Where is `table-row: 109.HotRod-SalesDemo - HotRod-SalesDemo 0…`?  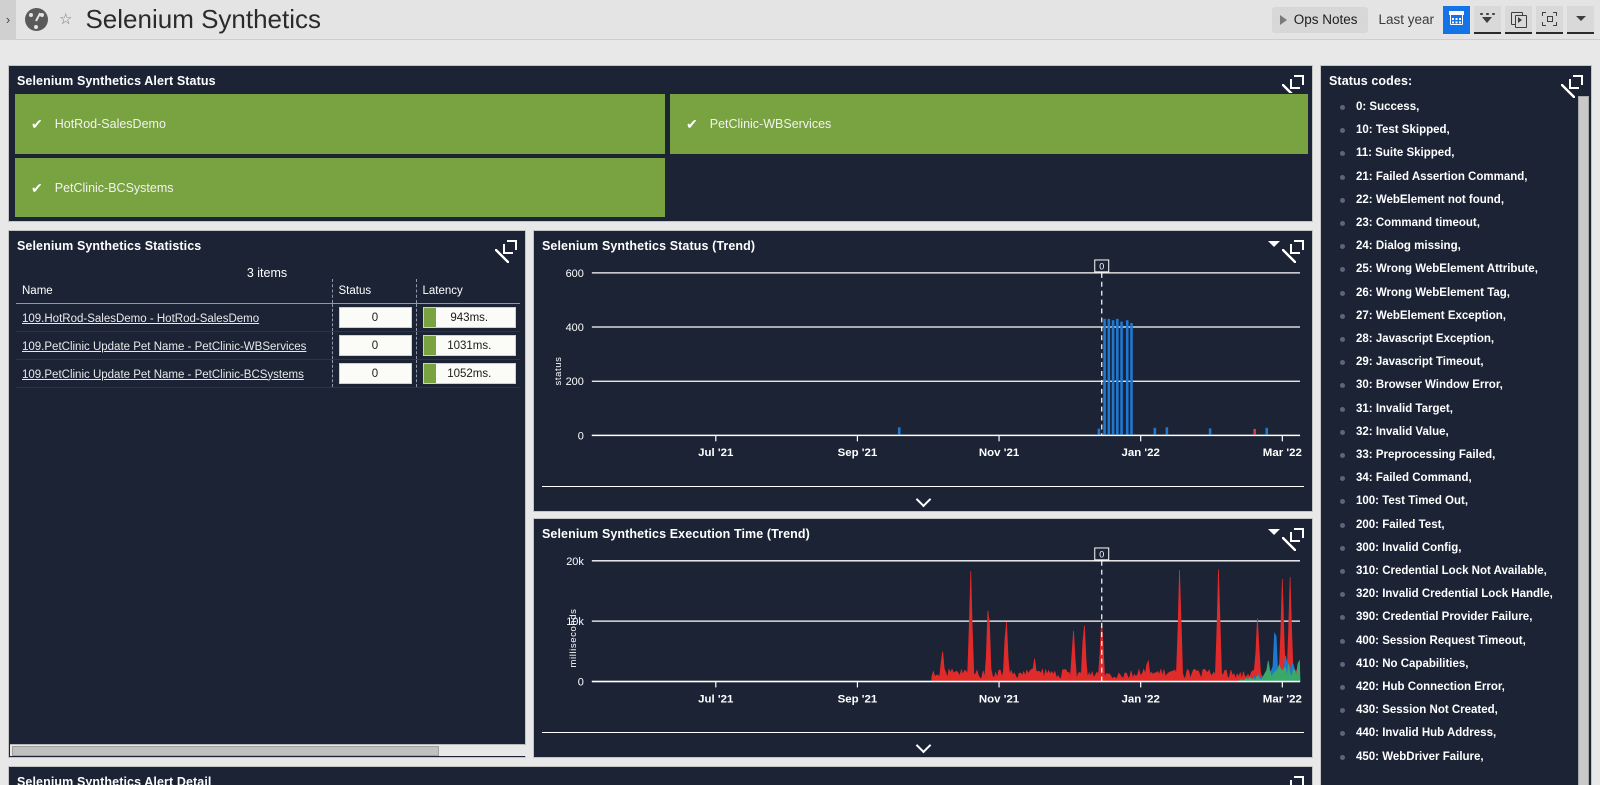
table-row: 109.HotRod-SalesDemo - HotRod-SalesDemo 0… is located at coordinates (268, 317).